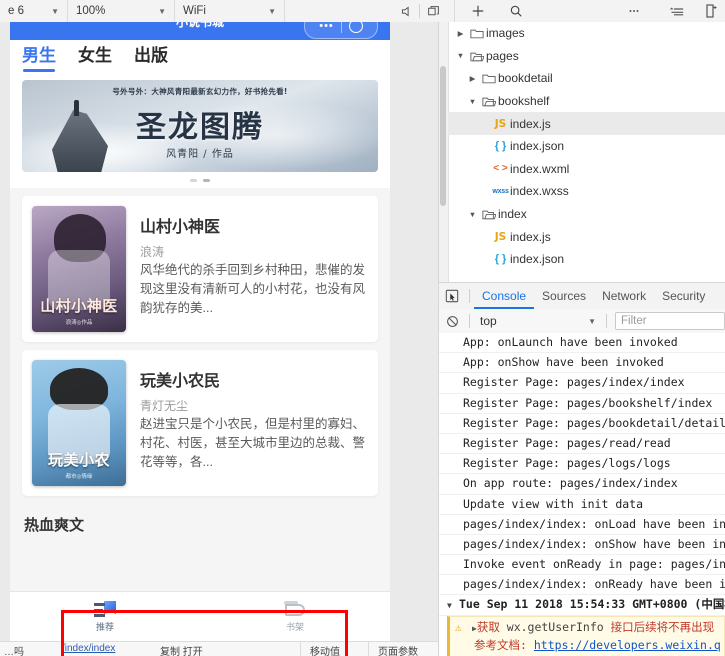 This screenshot has height=656, width=725. Describe the element at coordinates (586, 56) in the screenshot. I see `tree-row-pages: ▼ pages` at that location.